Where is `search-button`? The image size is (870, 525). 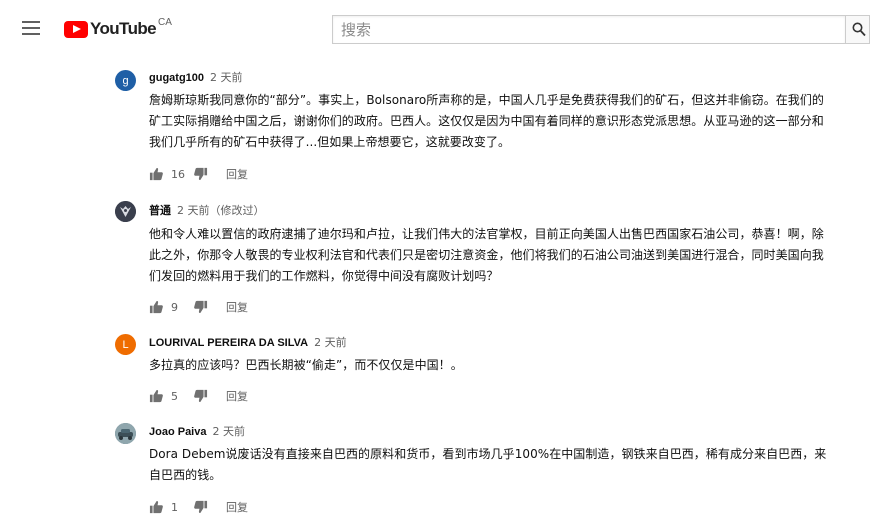
search-button is located at coordinates (857, 29).